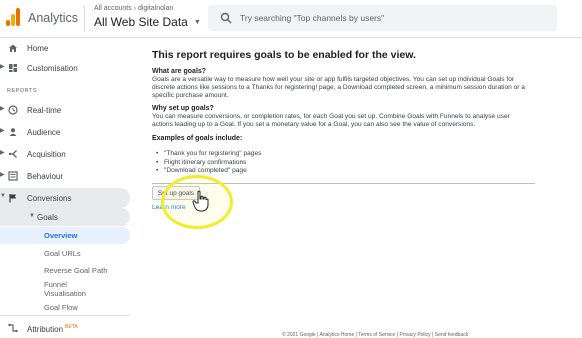  Describe the element at coordinates (208, 171) in the screenshot. I see `list-item: "Download completed" page` at that location.